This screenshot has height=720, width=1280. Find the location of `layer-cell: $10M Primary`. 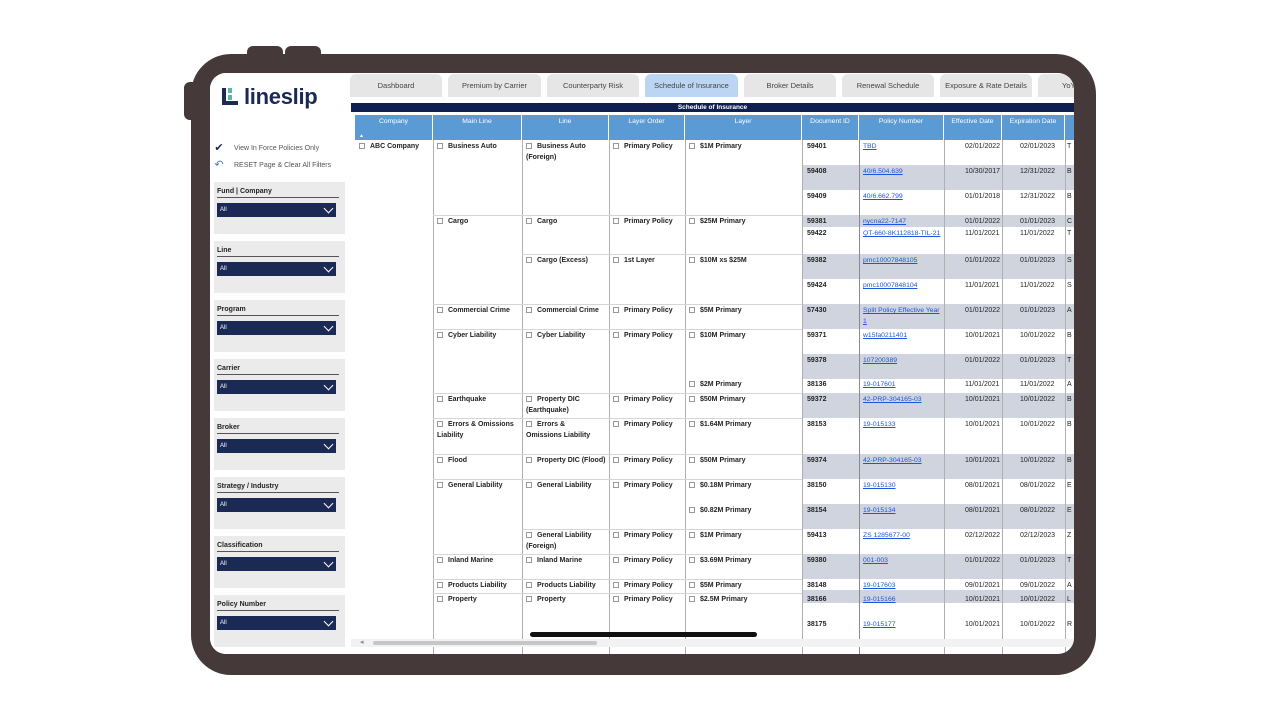

layer-cell: $10M Primary is located at coordinates (717, 336).